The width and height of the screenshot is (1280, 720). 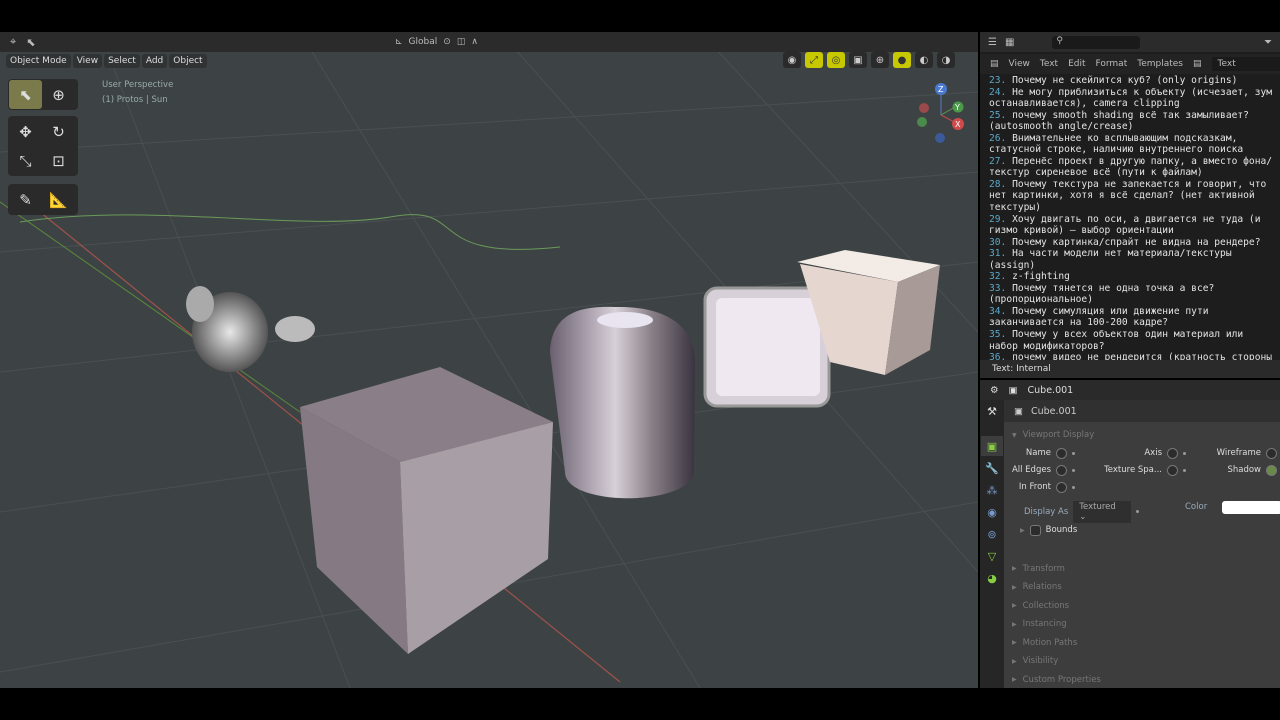 What do you see at coordinates (1142, 411) in the screenshot?
I see `object-datablock: ▣ Cube.001` at bounding box center [1142, 411].